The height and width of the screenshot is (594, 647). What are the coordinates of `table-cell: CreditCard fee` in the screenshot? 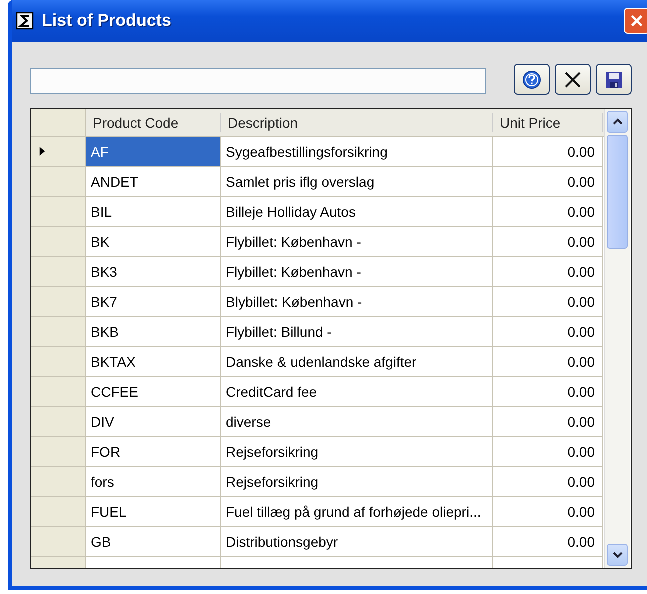 It's located at (357, 392).